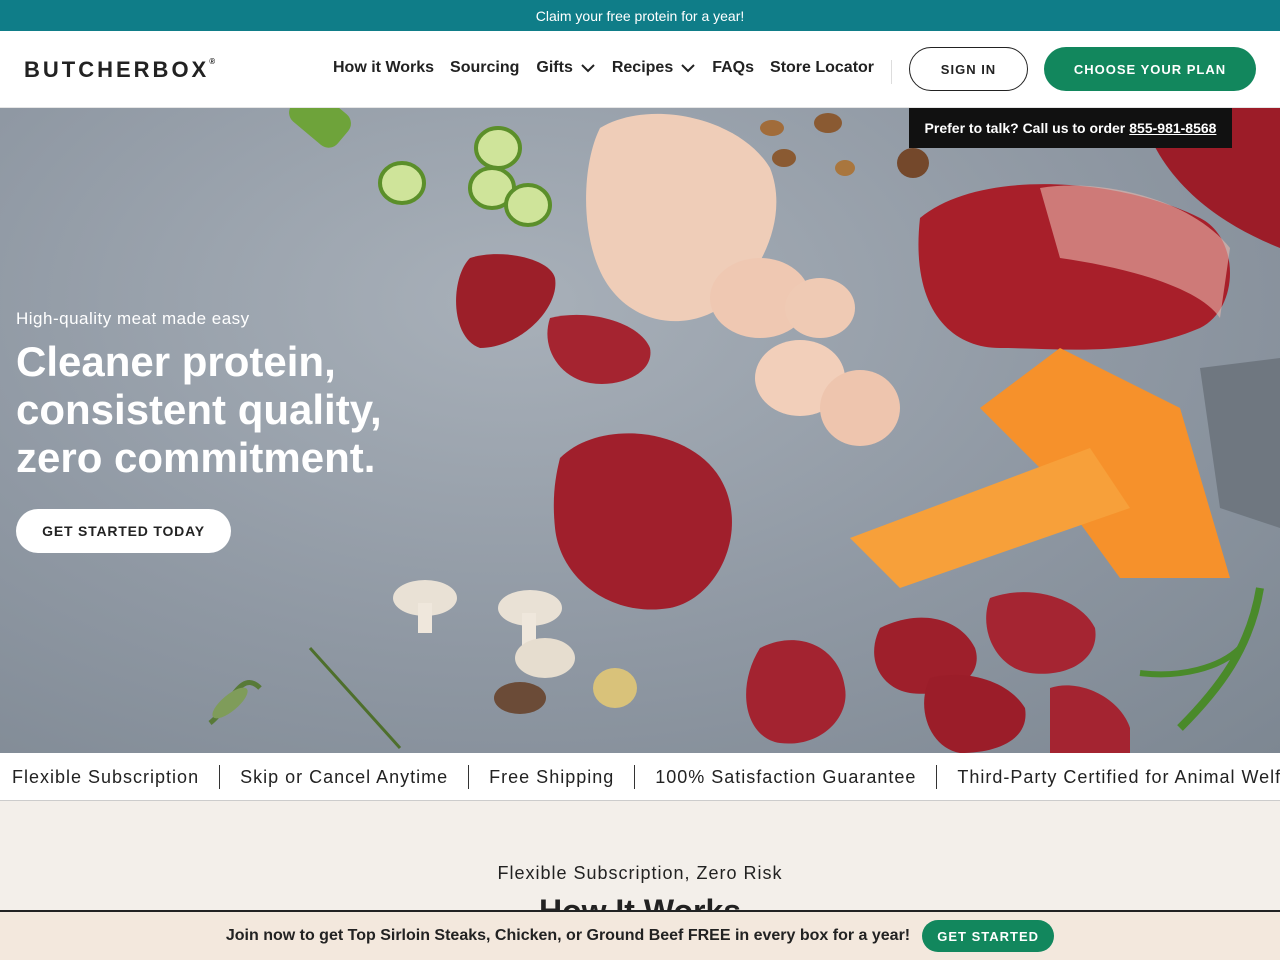 The height and width of the screenshot is (960, 1280). I want to click on promo-text: Claim your free protein for a year!, so click(640, 16).